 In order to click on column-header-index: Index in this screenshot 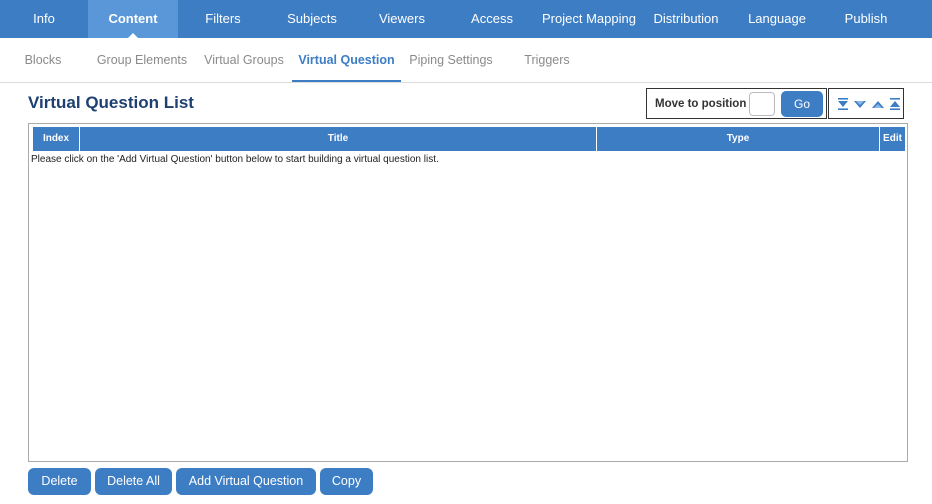, I will do `click(56, 139)`.